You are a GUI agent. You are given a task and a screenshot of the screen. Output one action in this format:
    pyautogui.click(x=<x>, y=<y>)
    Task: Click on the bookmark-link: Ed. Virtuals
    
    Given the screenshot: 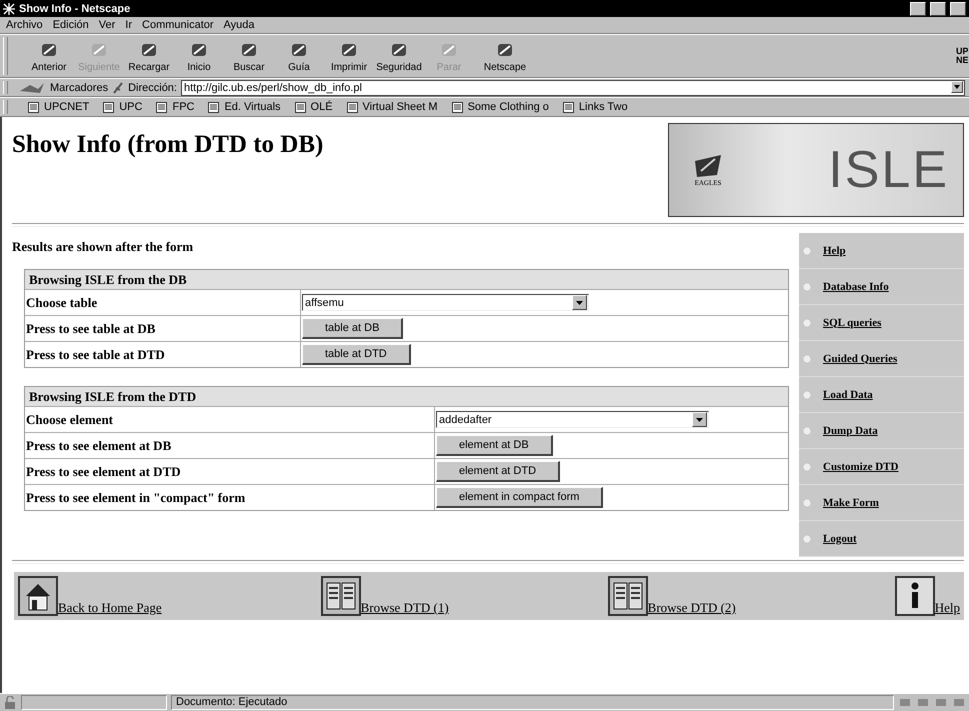 What is the action you would take?
    pyautogui.click(x=252, y=107)
    